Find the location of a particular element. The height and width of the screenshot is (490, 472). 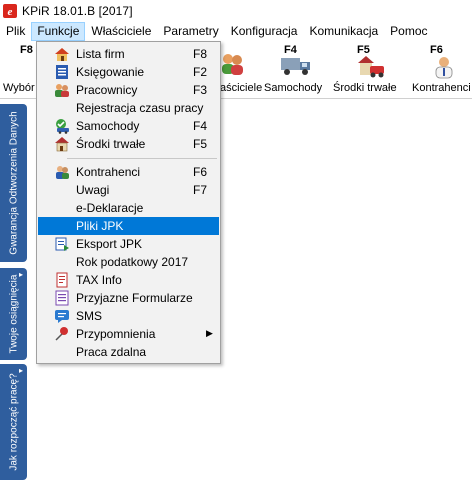

side-tab-label: Gwarancja Odtworzenia Danych is located at coordinates (13, 183).